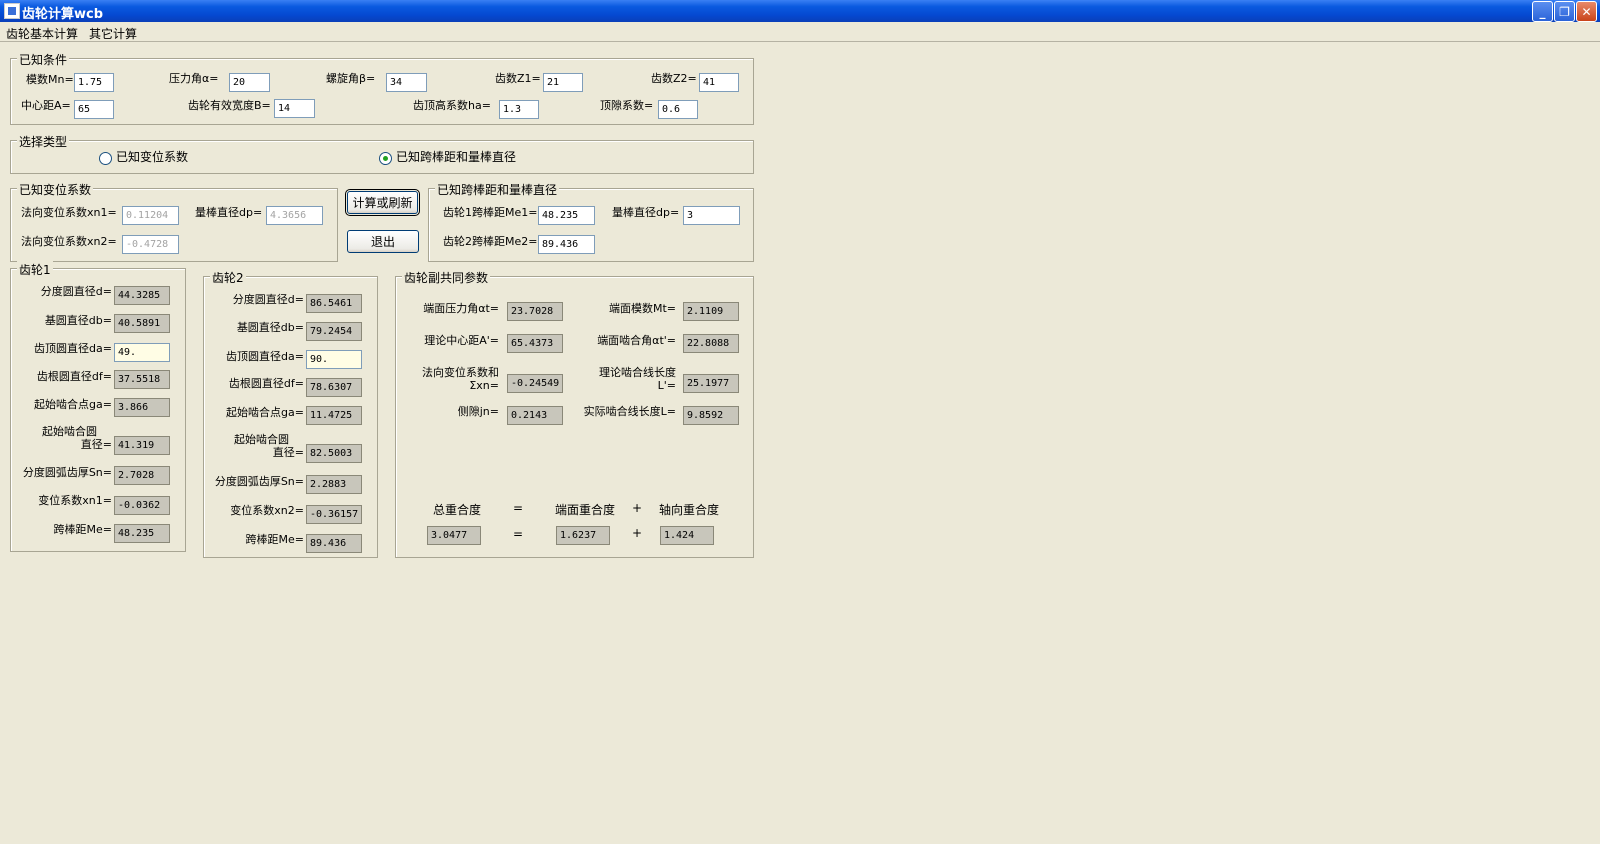 This screenshot has width=1600, height=844. What do you see at coordinates (518, 78) in the screenshot?
I see `teeth-z1-label: 齿数Z1=` at bounding box center [518, 78].